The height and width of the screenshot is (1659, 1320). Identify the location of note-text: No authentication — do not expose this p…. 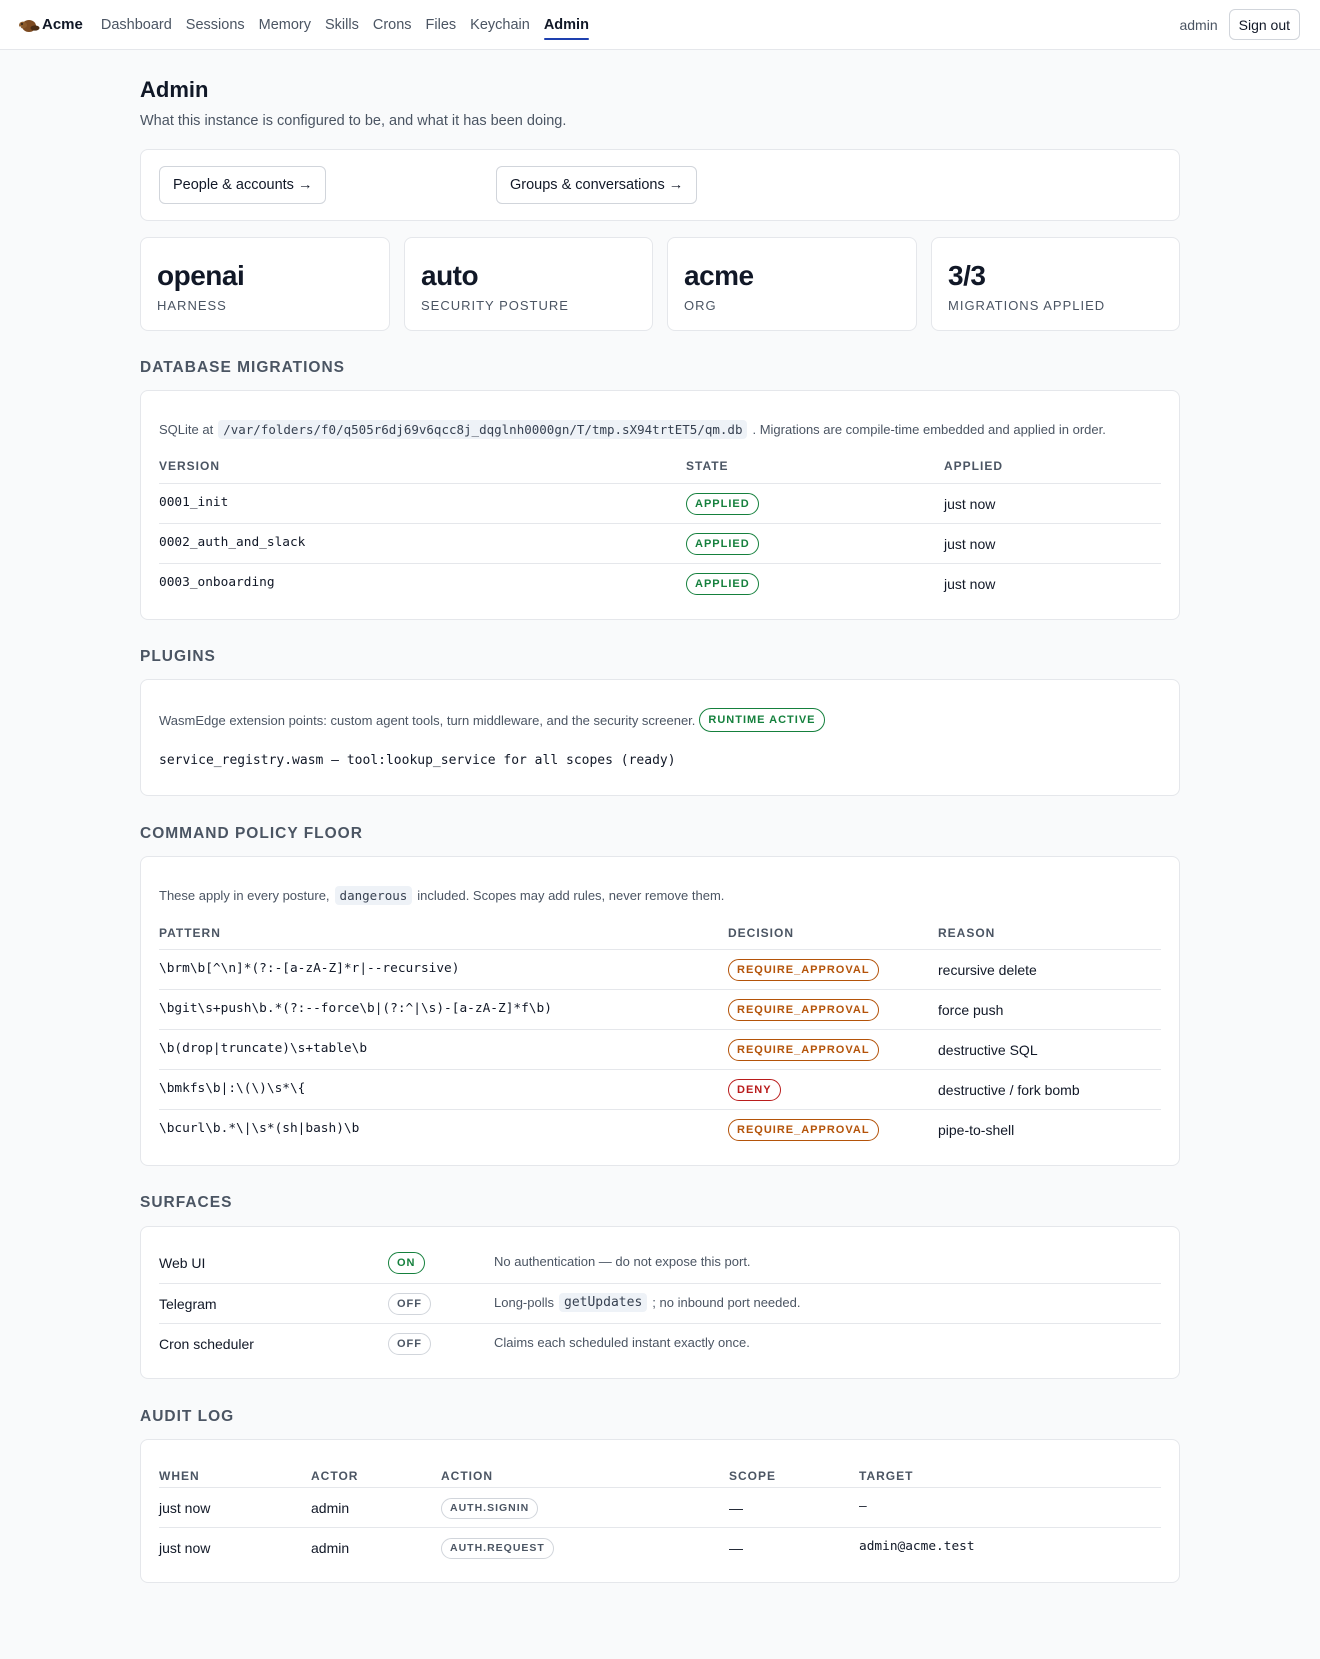
(622, 1261).